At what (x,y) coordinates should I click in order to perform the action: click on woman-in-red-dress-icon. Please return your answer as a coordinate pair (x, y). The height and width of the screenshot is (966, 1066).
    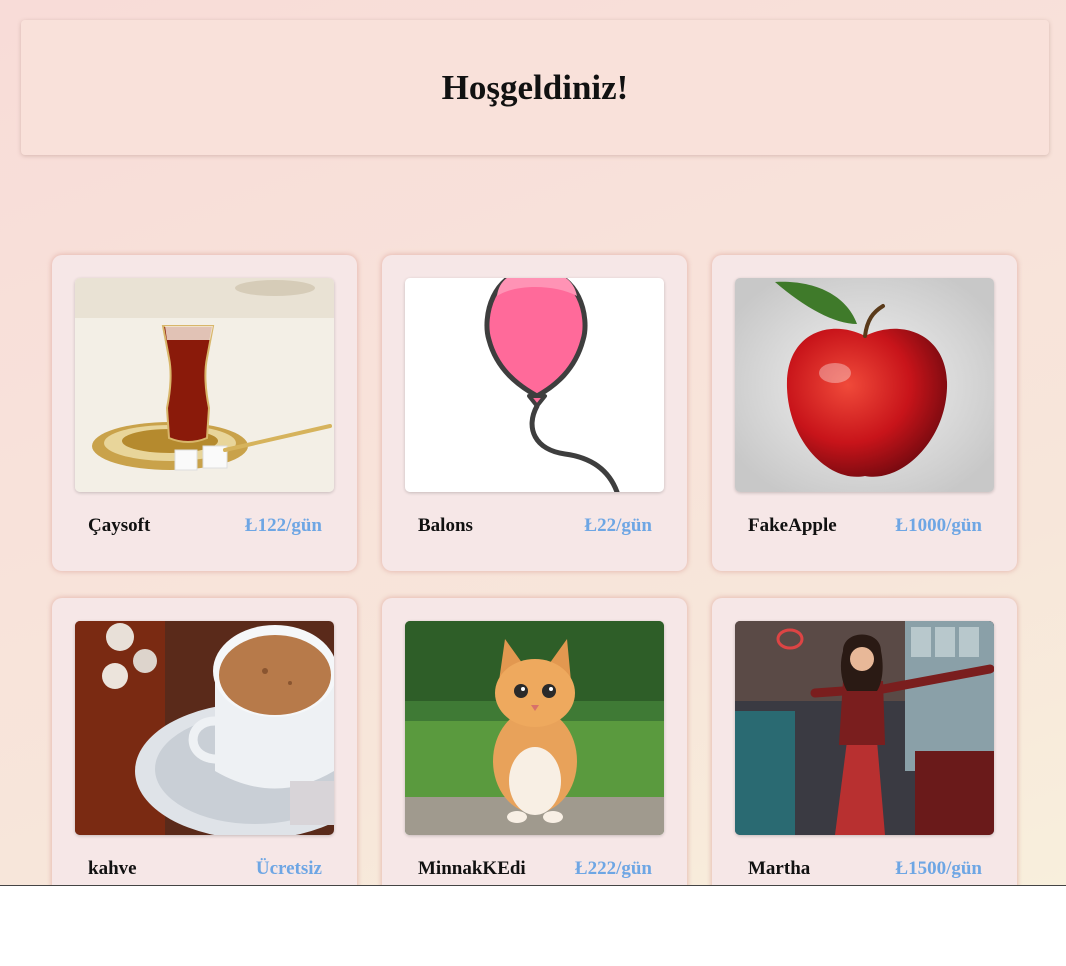
    Looking at the image, I should click on (864, 728).